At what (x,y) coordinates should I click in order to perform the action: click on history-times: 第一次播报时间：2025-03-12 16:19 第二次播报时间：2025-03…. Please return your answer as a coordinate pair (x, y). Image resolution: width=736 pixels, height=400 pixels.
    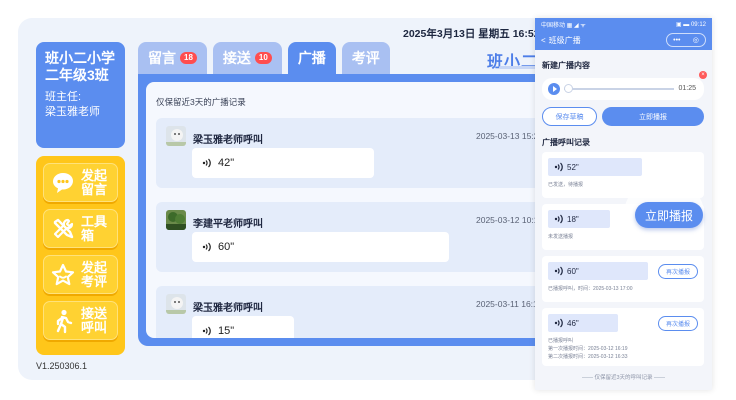
    Looking at the image, I should click on (588, 353).